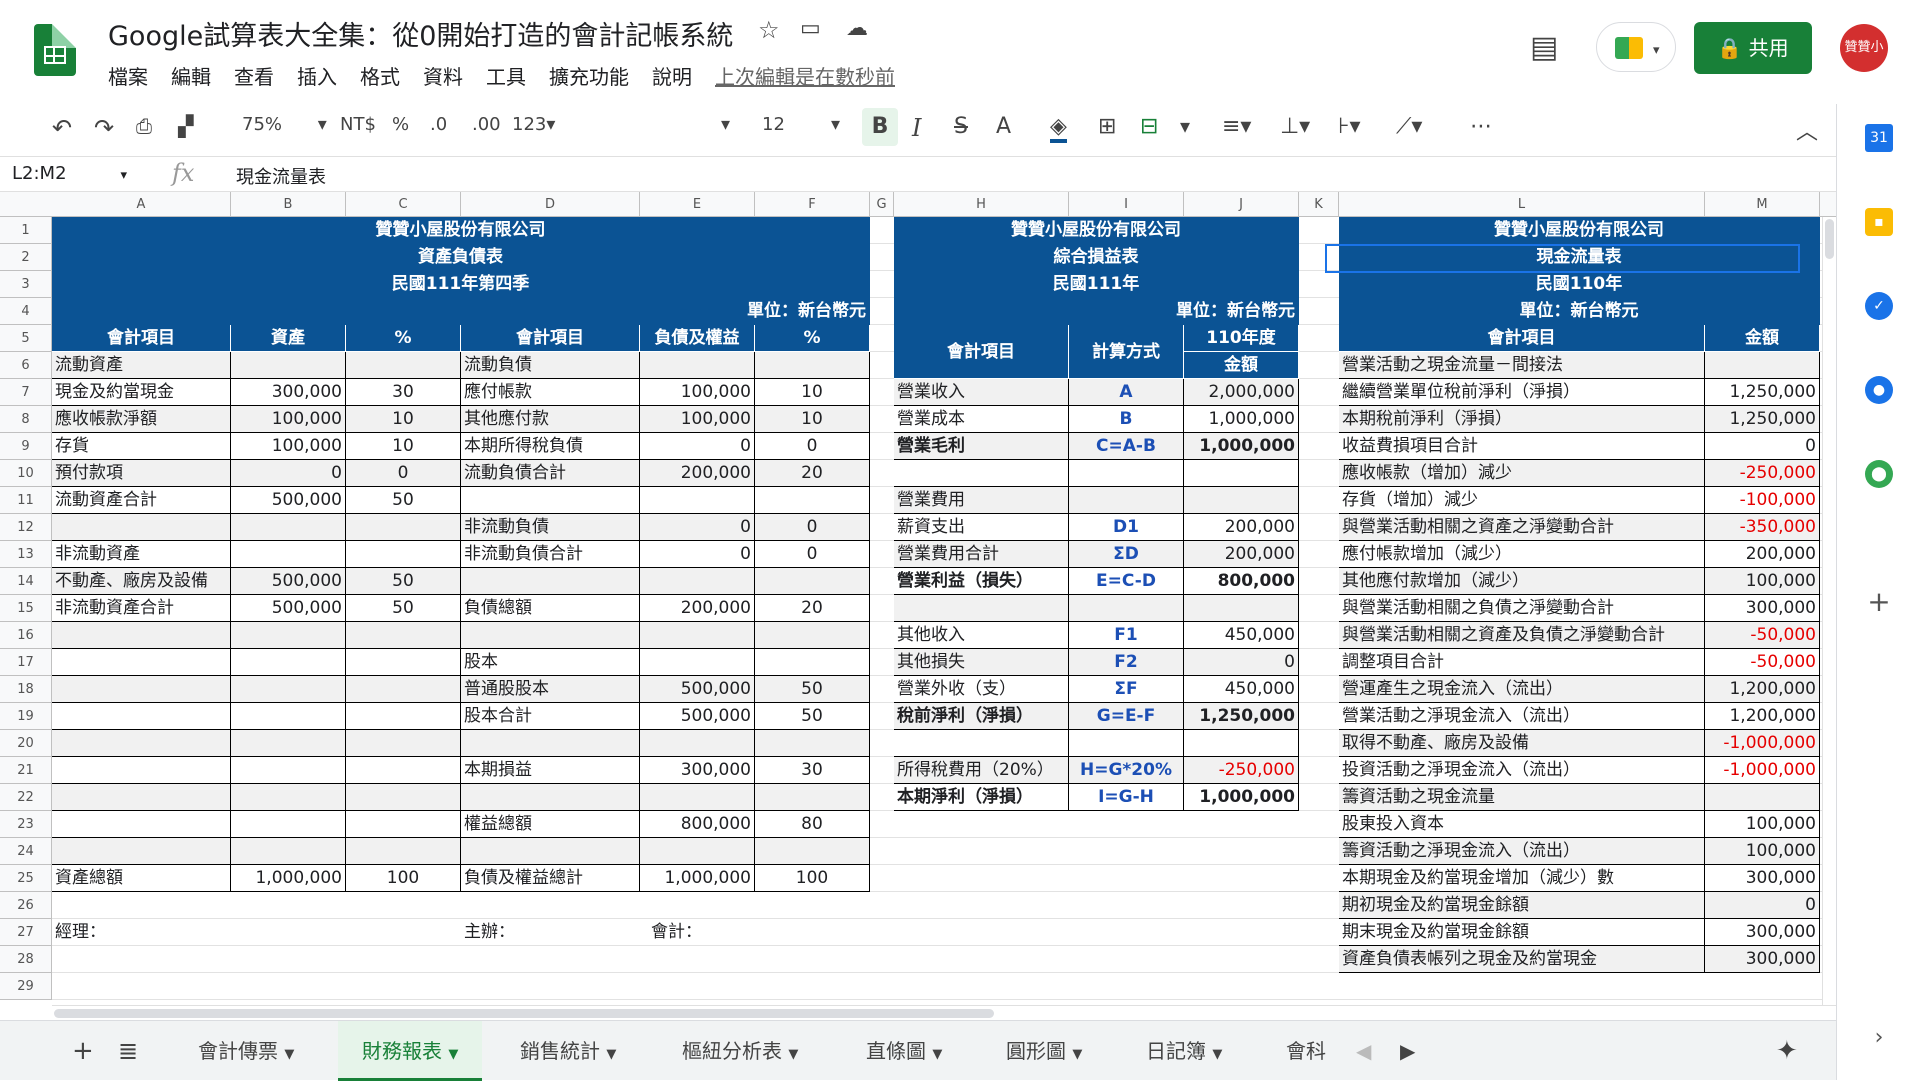 This screenshot has height=1085, width=1920. What do you see at coordinates (1787, 1051) in the screenshot?
I see `explore-icon: ✦` at bounding box center [1787, 1051].